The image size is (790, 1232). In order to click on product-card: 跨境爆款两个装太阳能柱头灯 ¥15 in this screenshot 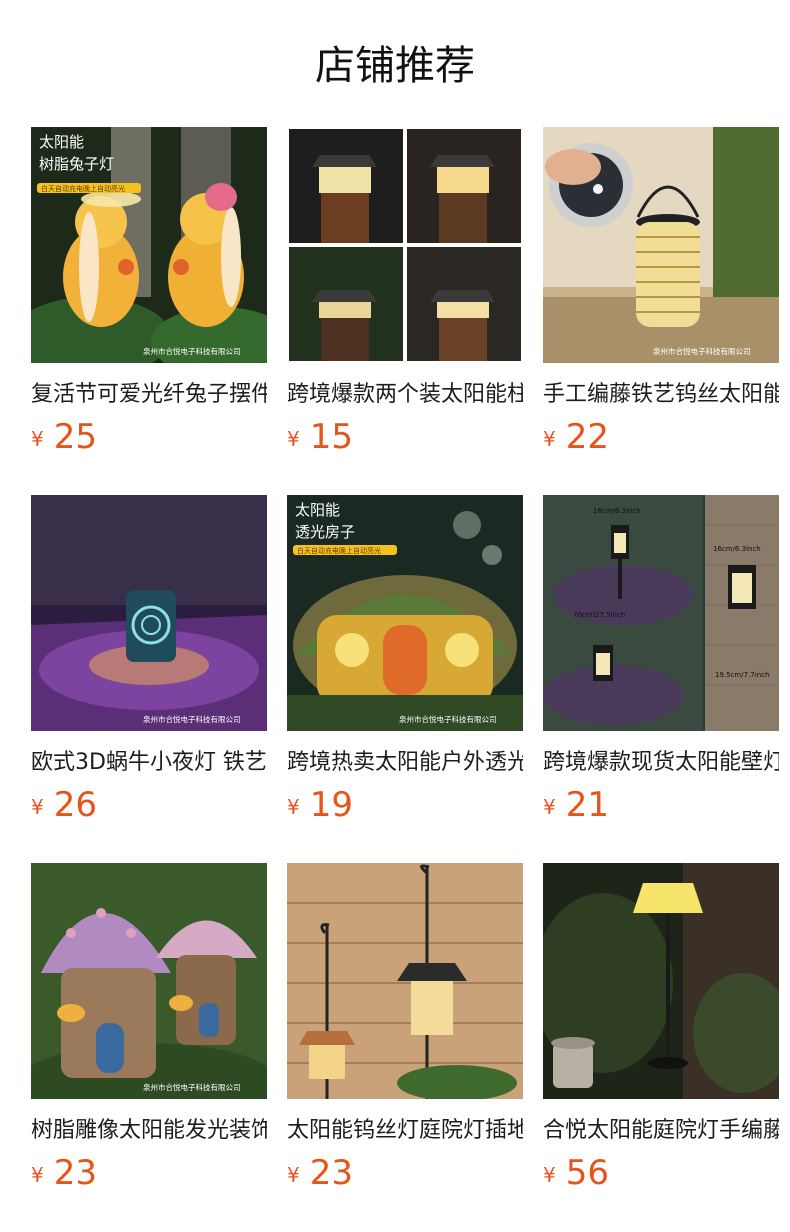, I will do `click(405, 297)`.